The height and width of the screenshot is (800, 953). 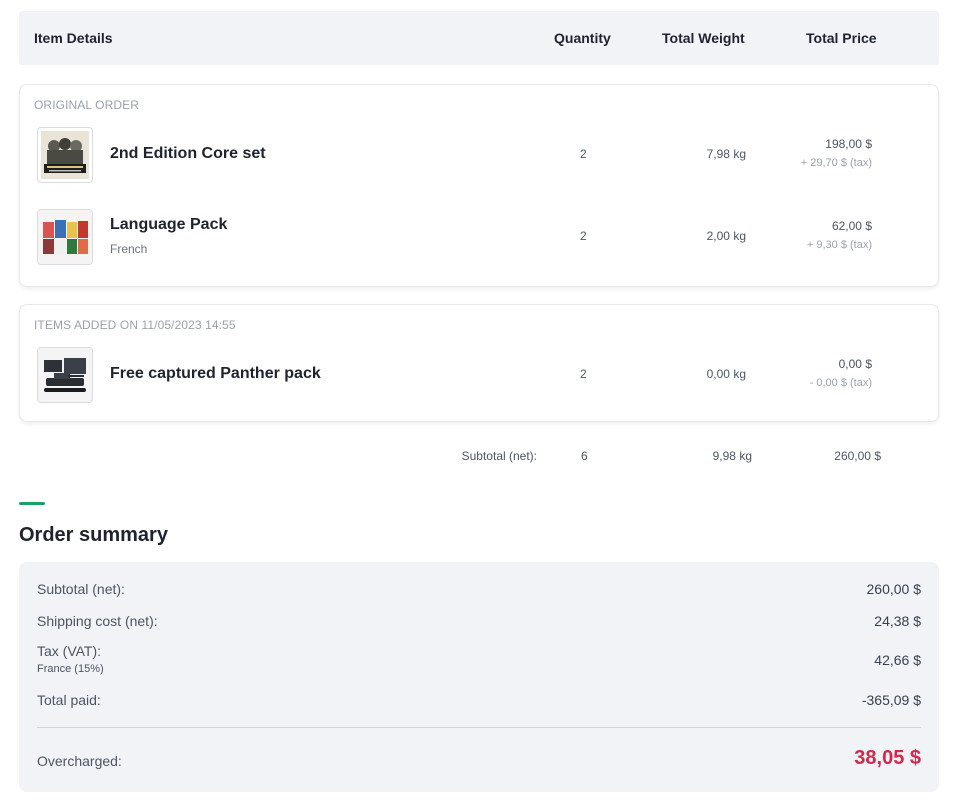 I want to click on original-order-label: ORIGINAL ORDER, so click(x=86, y=105).